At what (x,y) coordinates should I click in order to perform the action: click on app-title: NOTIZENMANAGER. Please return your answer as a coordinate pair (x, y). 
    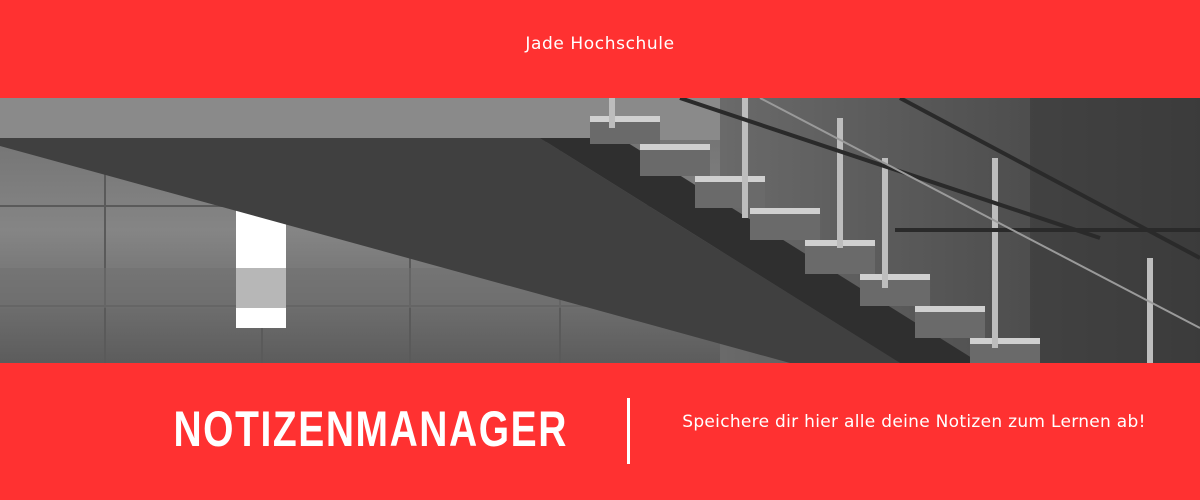
    Looking at the image, I should click on (370, 429).